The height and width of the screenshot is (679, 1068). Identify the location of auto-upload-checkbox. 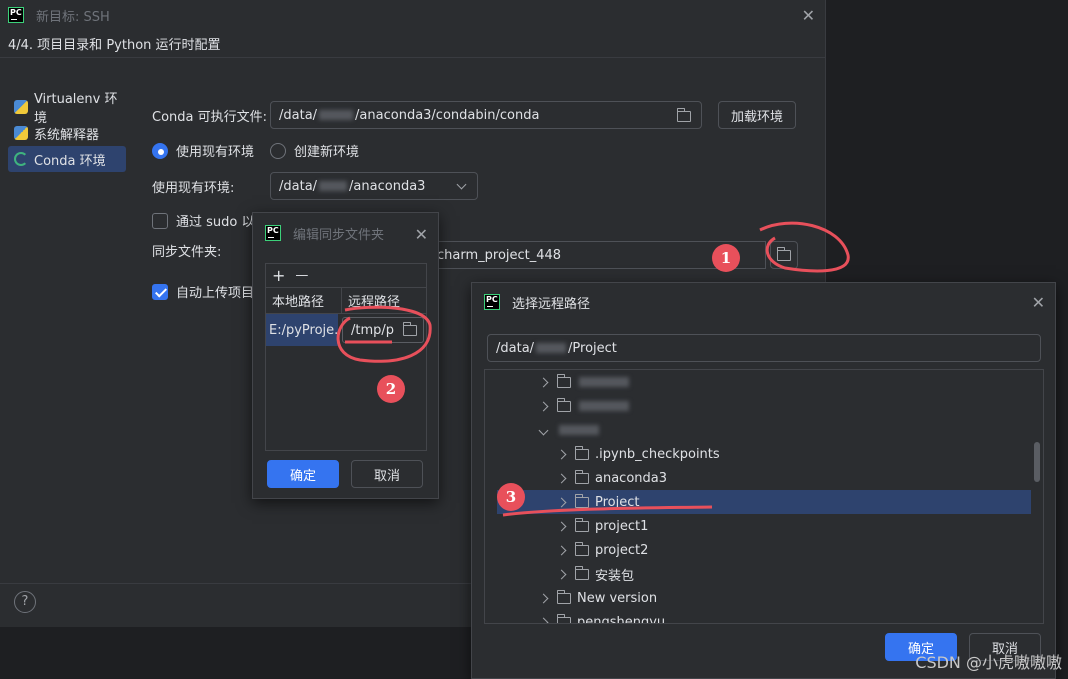
(160, 291).